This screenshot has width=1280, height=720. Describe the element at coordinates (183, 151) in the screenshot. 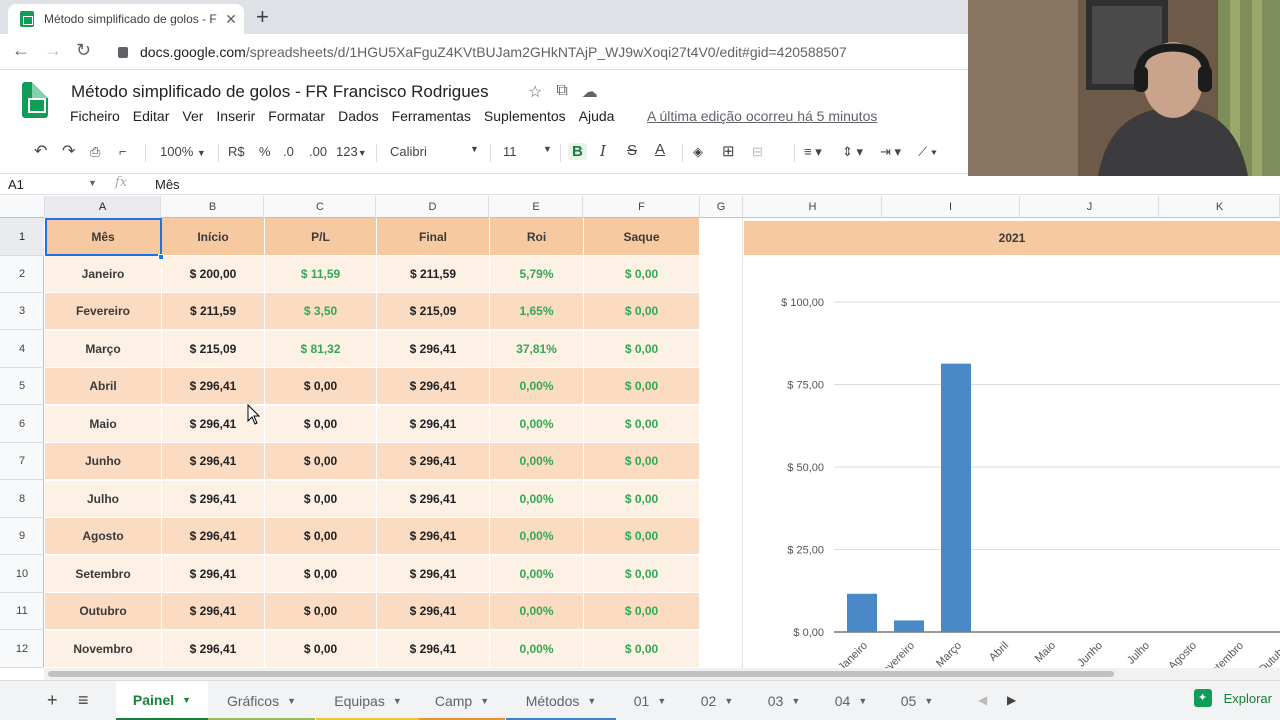

I see `zoom-select: 100% ▼` at that location.